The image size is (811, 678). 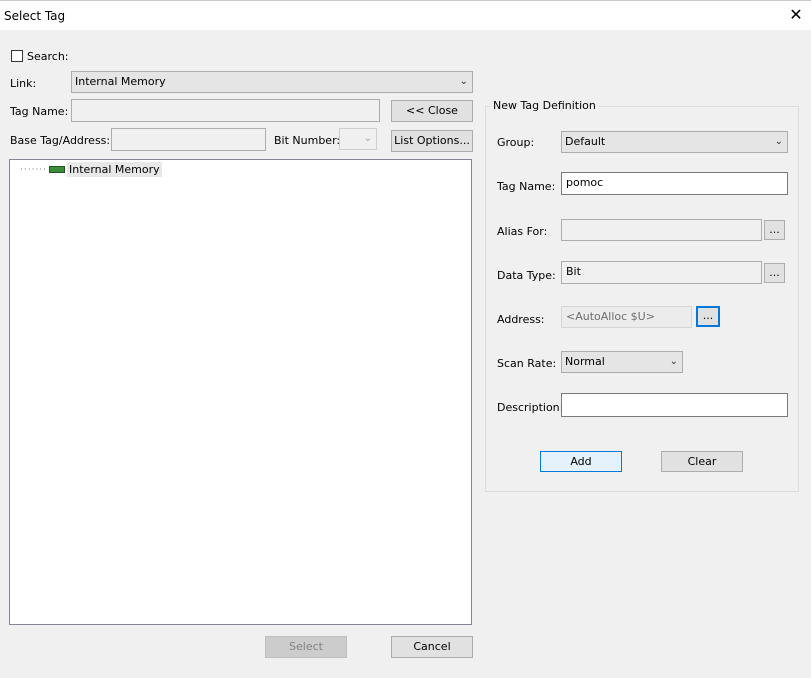 I want to click on tag-name-search-label: Tag Name:, so click(x=39, y=111).